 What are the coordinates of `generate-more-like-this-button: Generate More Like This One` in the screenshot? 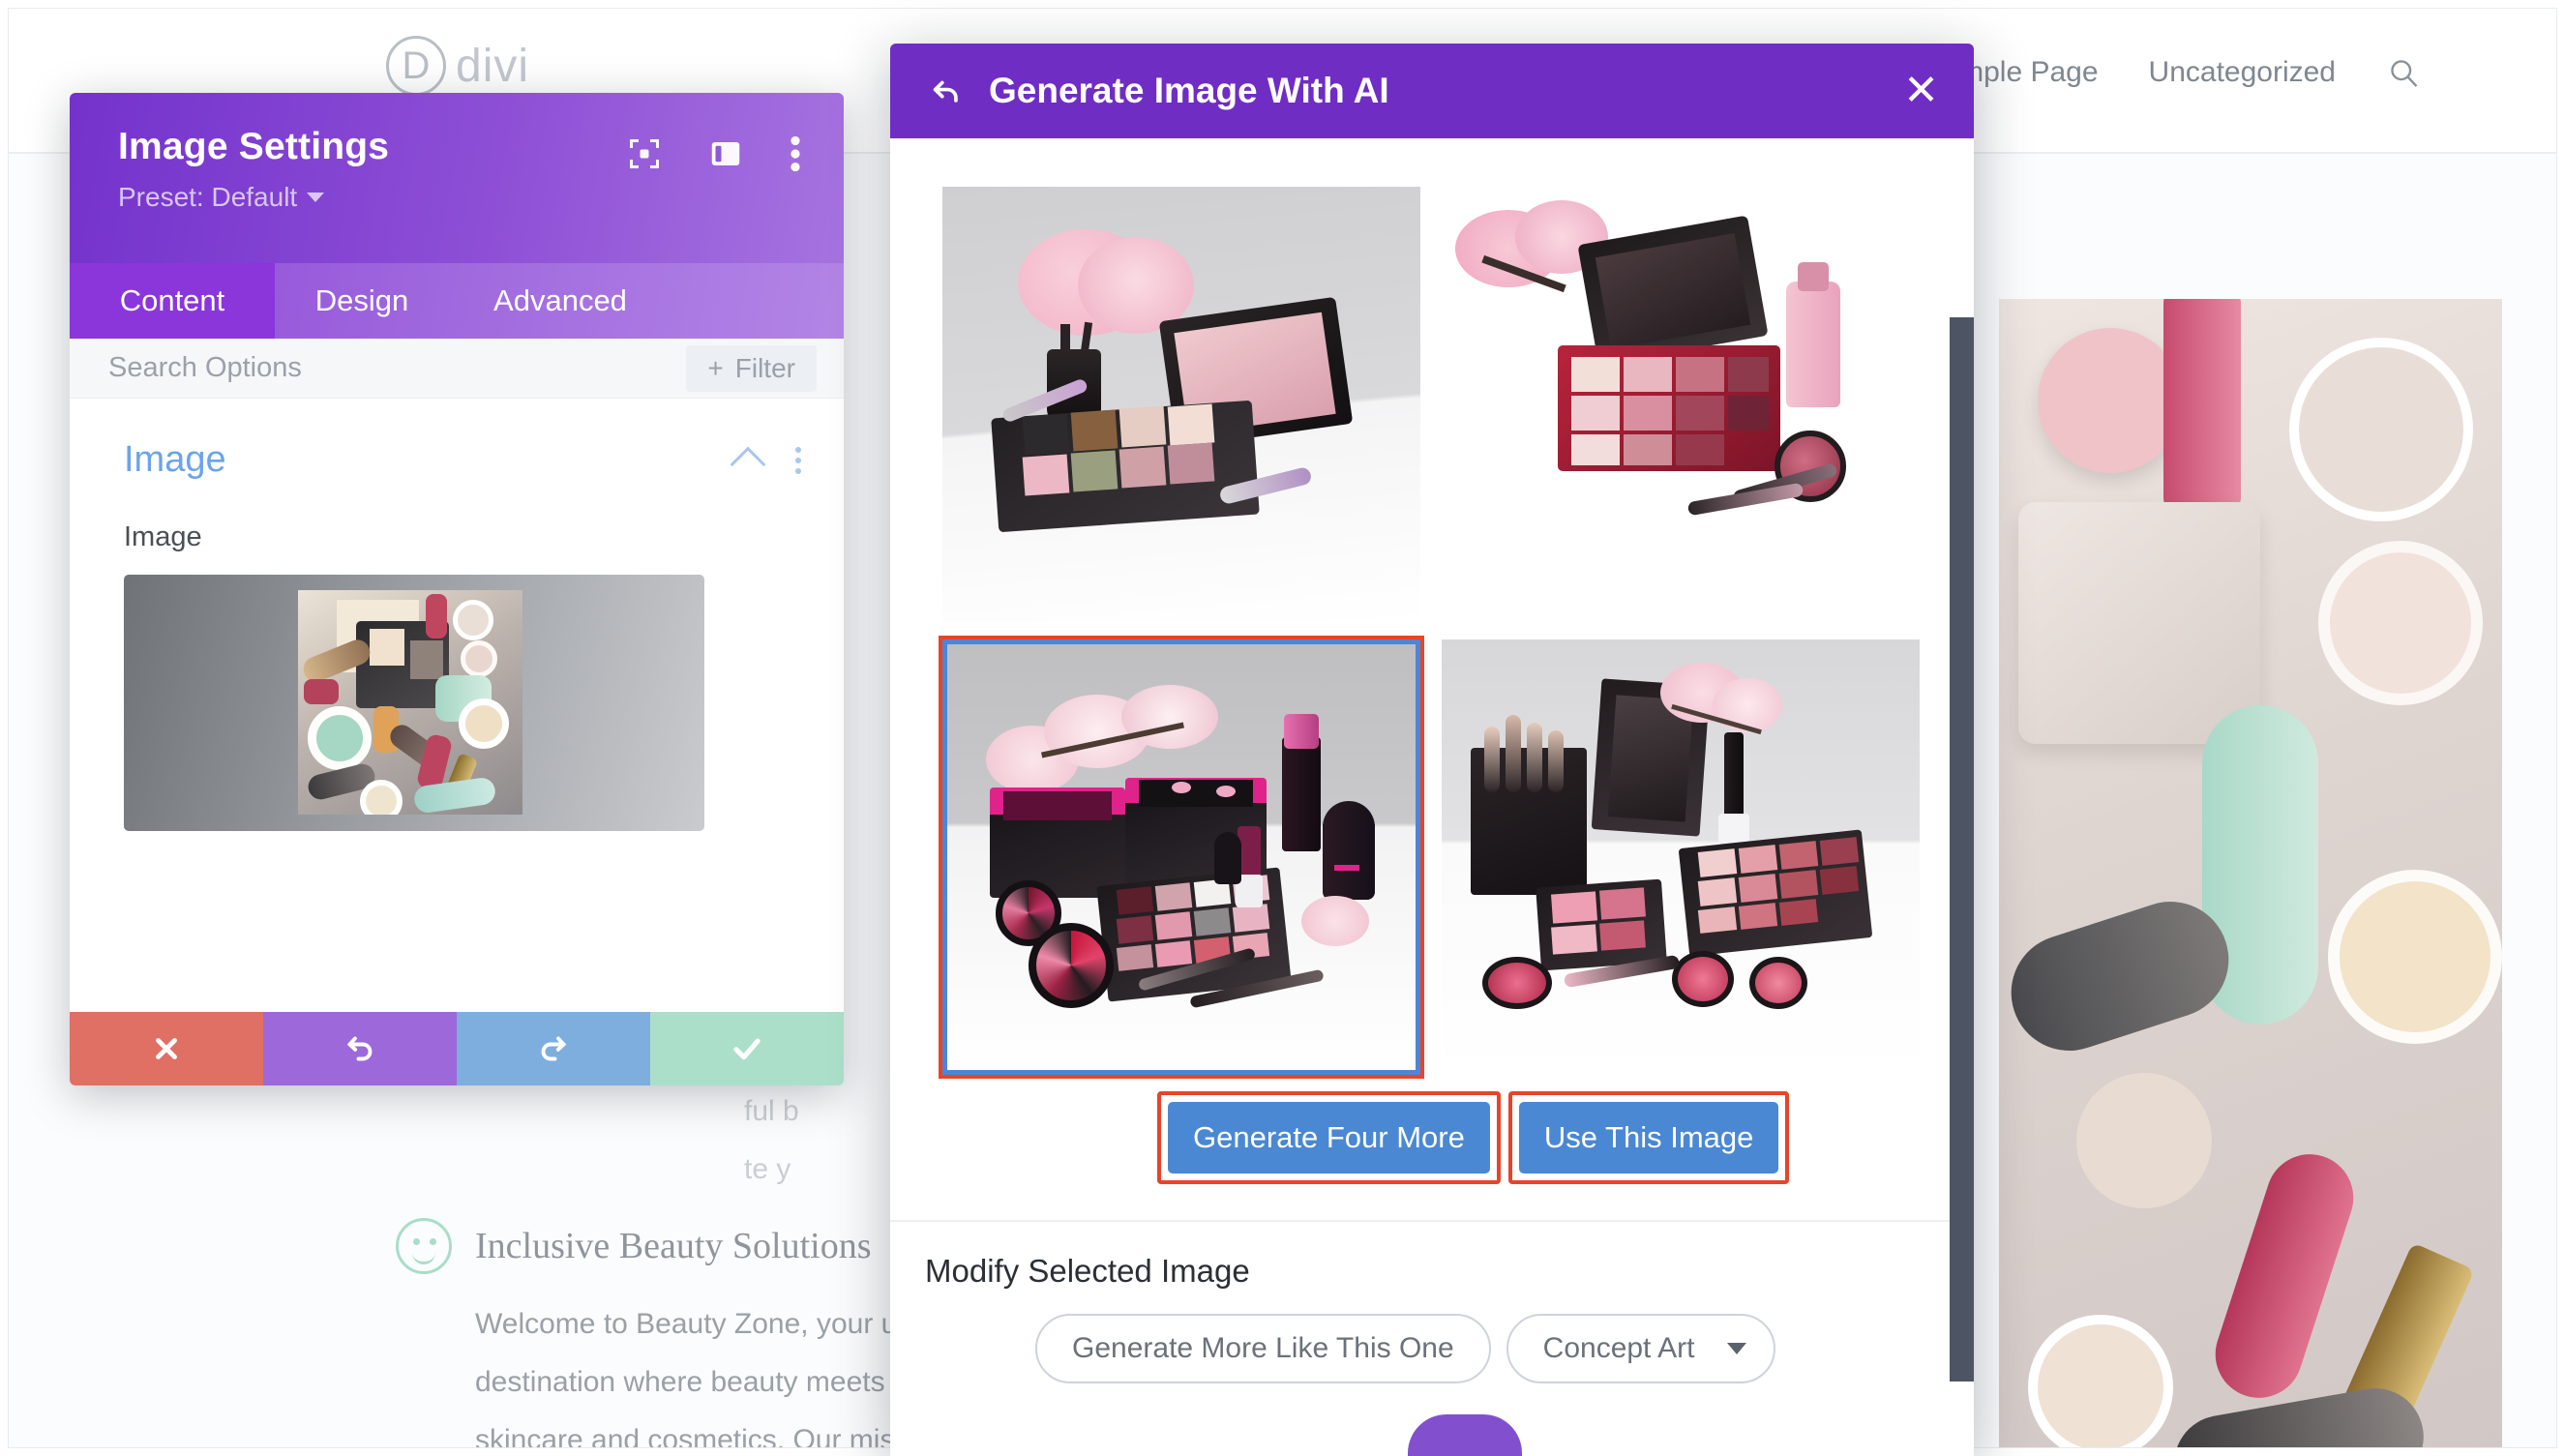 It's located at (1263, 1348).